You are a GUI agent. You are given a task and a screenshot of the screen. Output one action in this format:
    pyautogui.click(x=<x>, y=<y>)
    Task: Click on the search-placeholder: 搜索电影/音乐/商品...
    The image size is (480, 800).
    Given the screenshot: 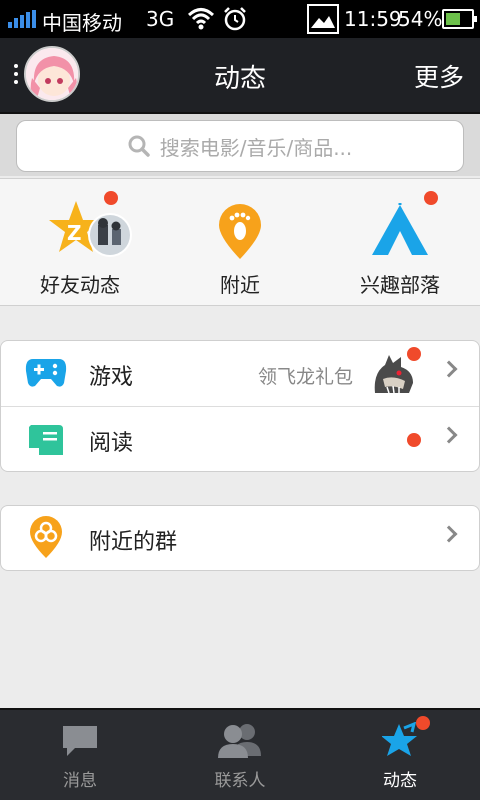 What is the action you would take?
    pyautogui.click(x=256, y=147)
    